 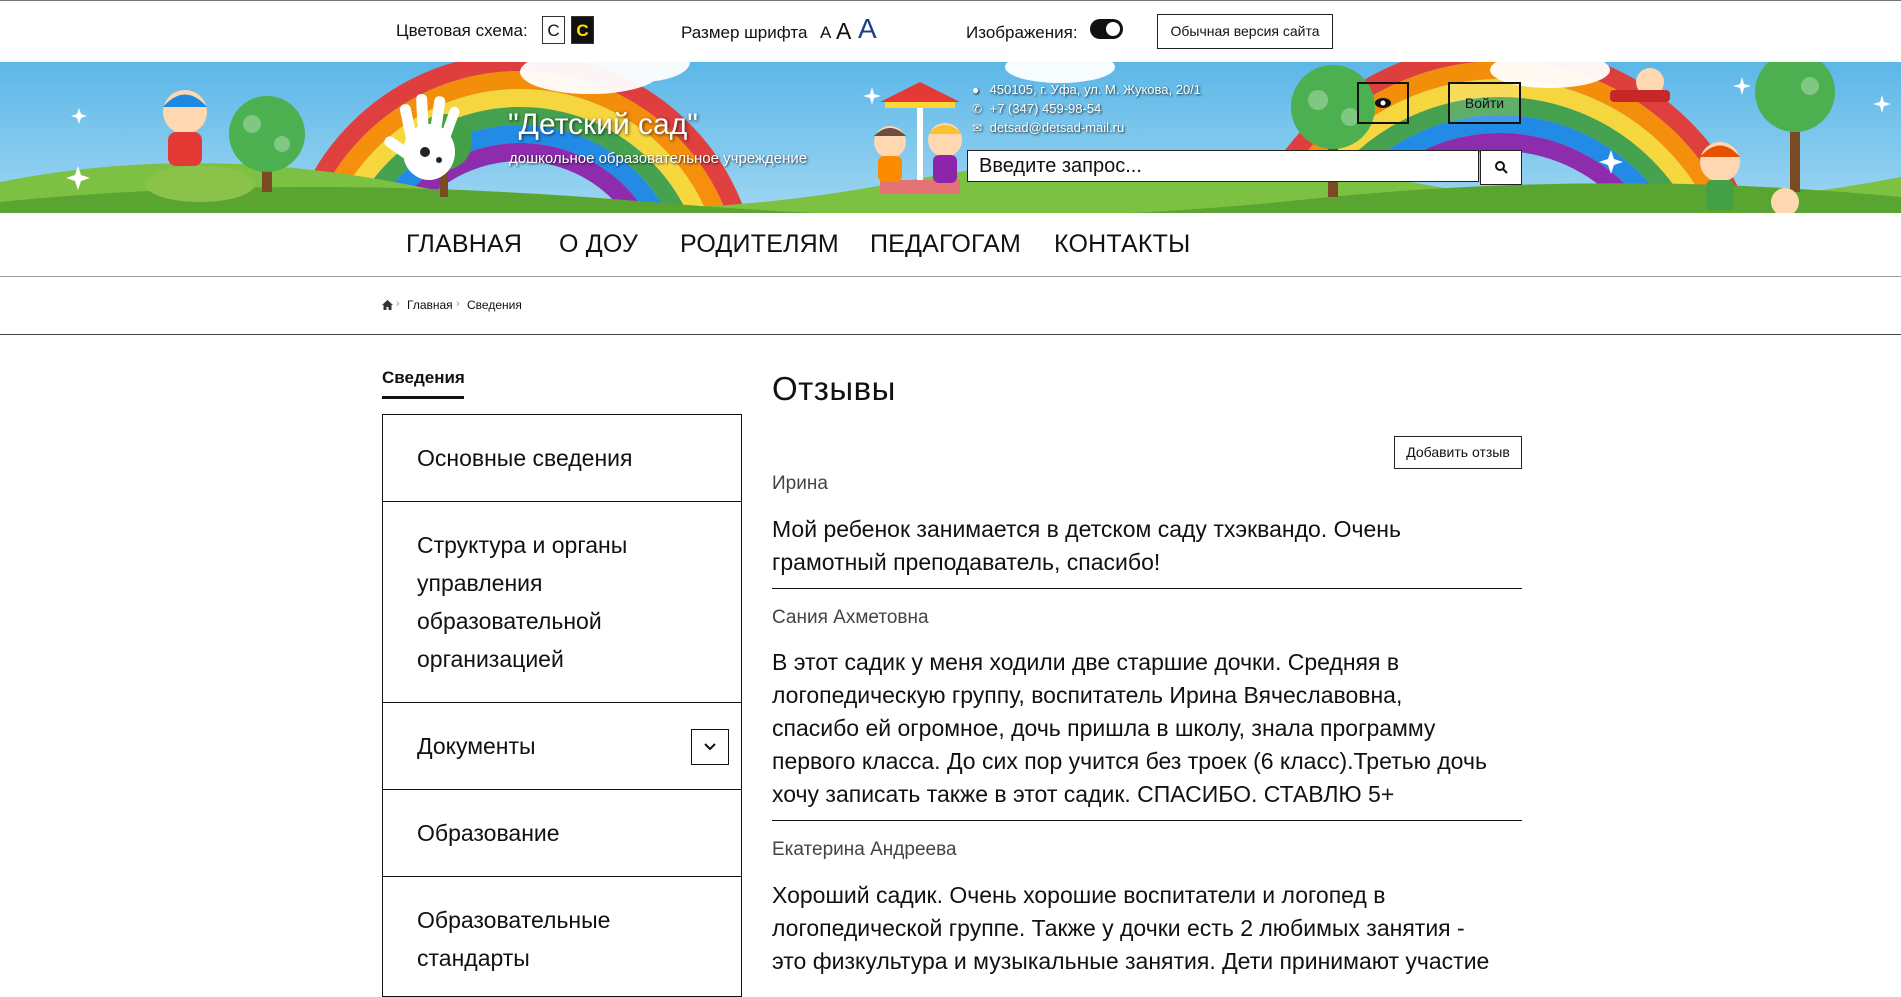 I want to click on normal-version-button: Обычная версия сайта, so click(x=1245, y=31).